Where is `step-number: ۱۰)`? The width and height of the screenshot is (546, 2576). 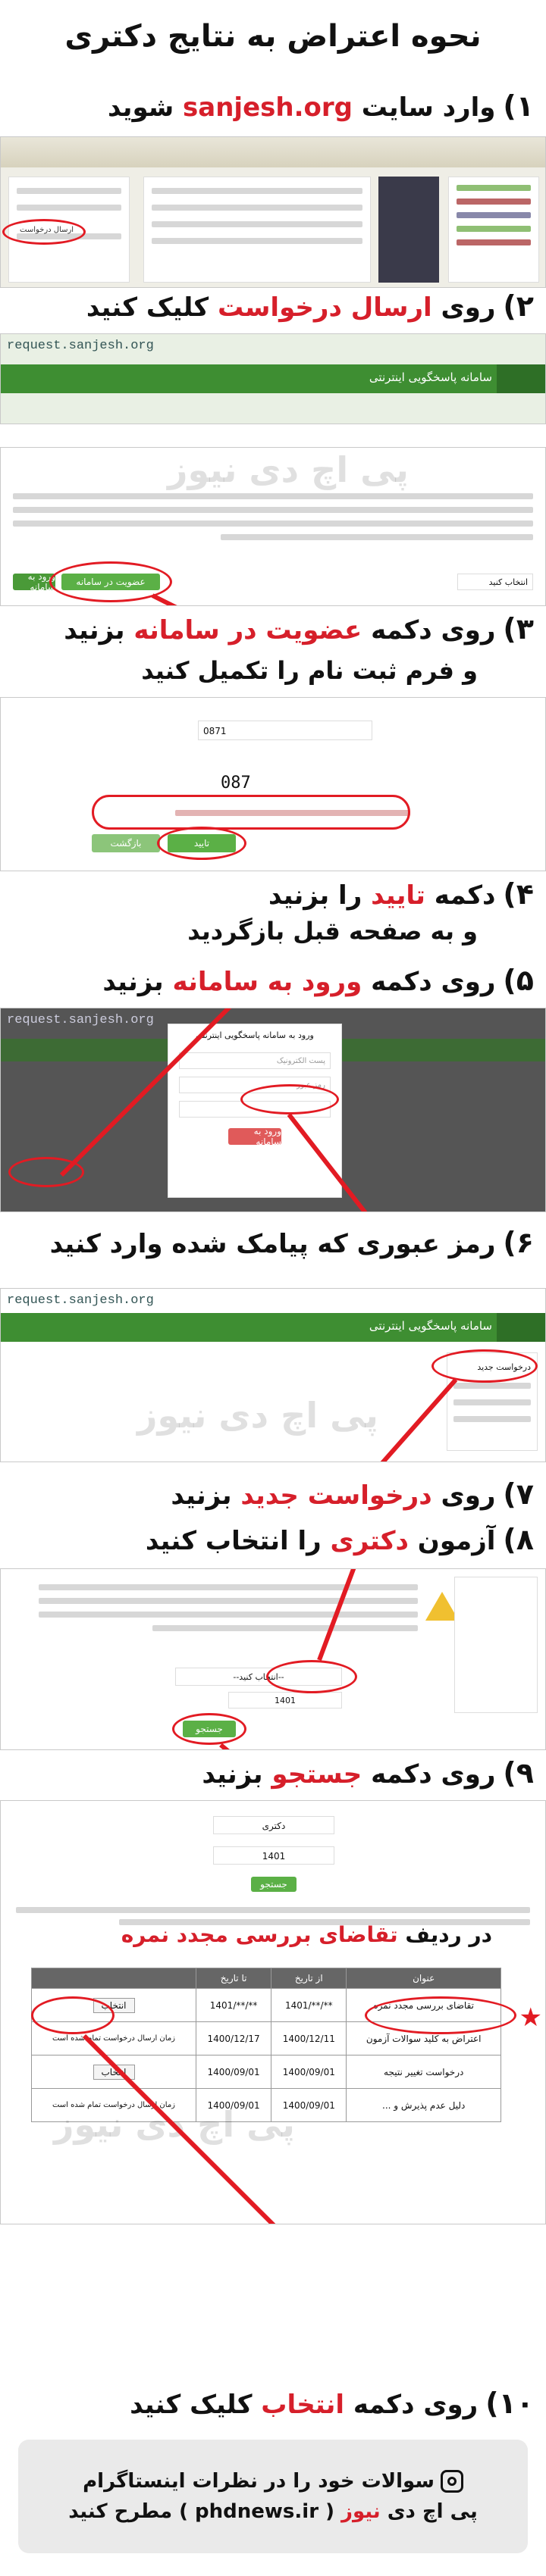
step-number: ۱۰) is located at coordinates (509, 2403).